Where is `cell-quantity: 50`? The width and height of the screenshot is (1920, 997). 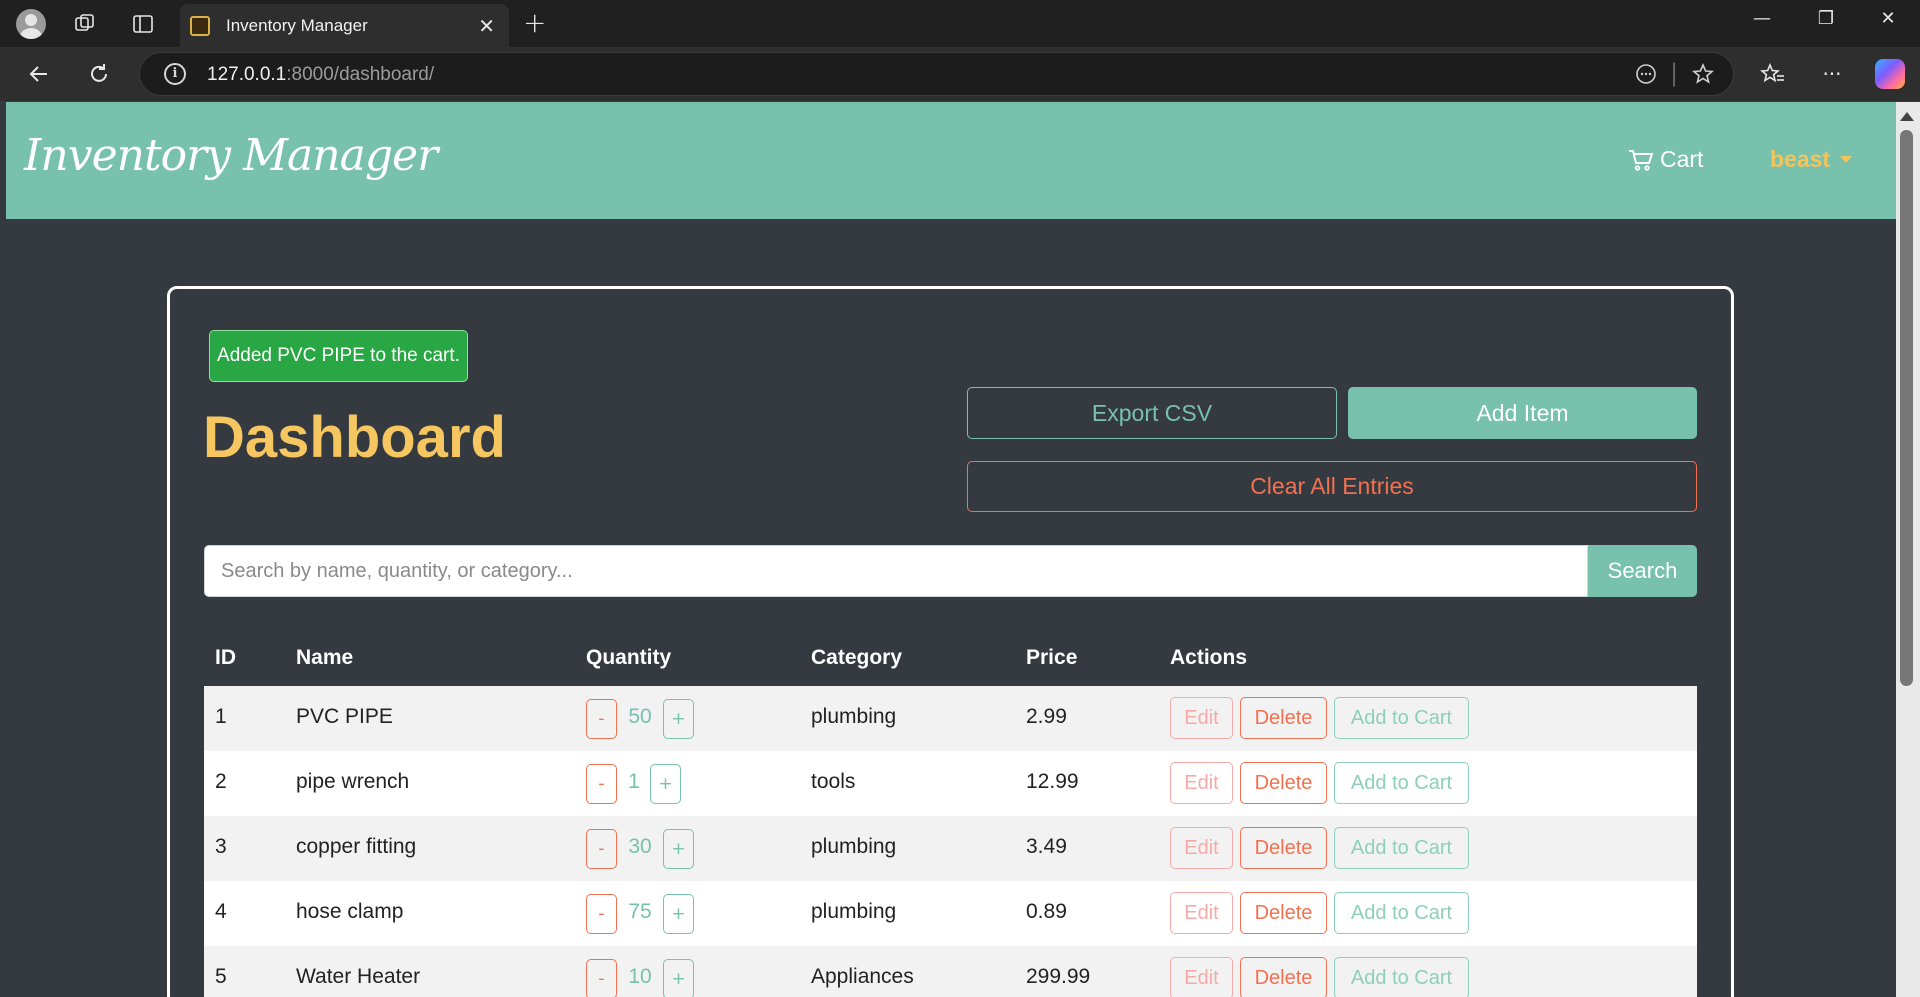
cell-quantity: 50 is located at coordinates (640, 716).